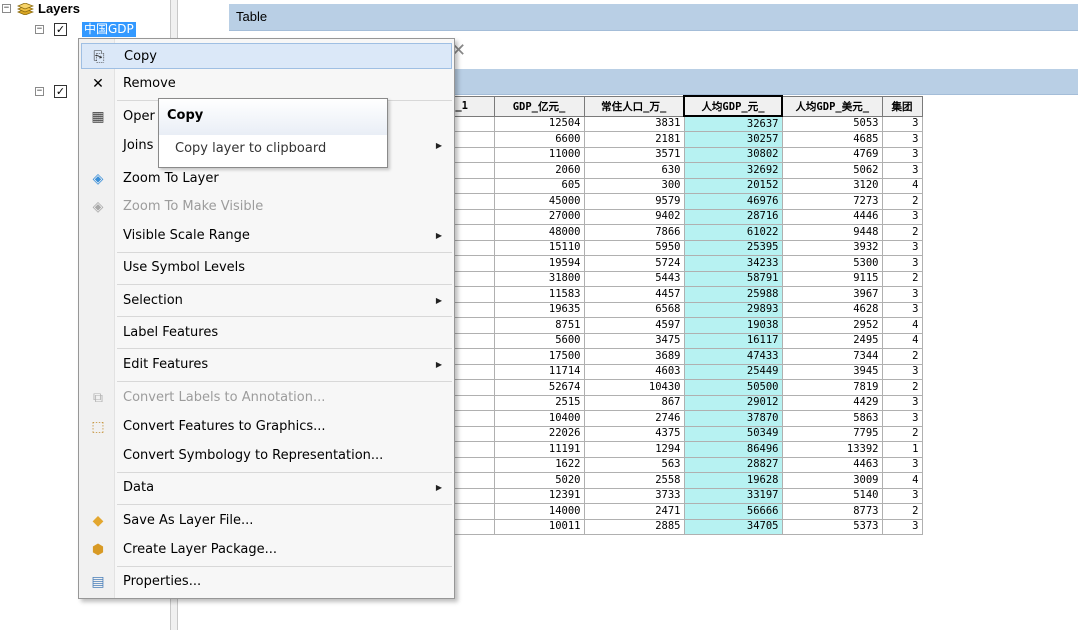  What do you see at coordinates (832, 216) in the screenshot?
I see `table-cell: 4446` at bounding box center [832, 216].